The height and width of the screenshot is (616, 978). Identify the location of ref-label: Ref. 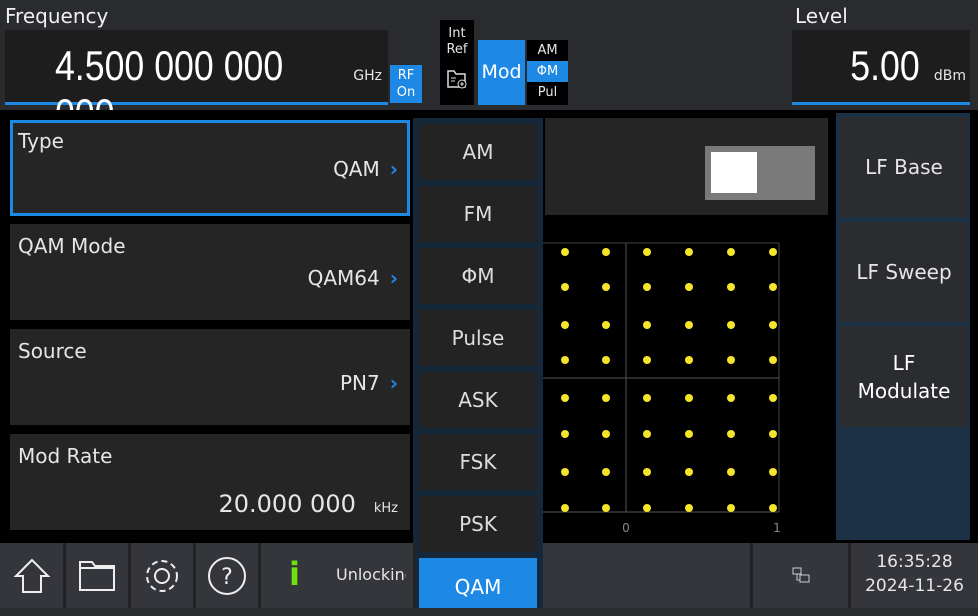
(457, 49).